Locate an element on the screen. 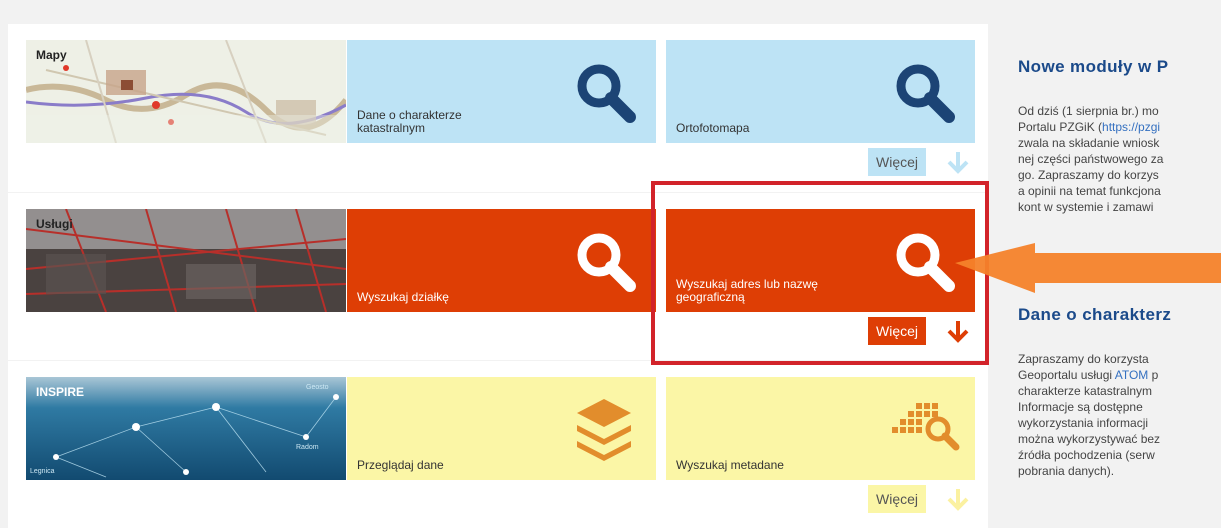 This screenshot has height=528, width=1221. news-line: Od dziś (1 sierpnia br.) mo is located at coordinates (1088, 111).